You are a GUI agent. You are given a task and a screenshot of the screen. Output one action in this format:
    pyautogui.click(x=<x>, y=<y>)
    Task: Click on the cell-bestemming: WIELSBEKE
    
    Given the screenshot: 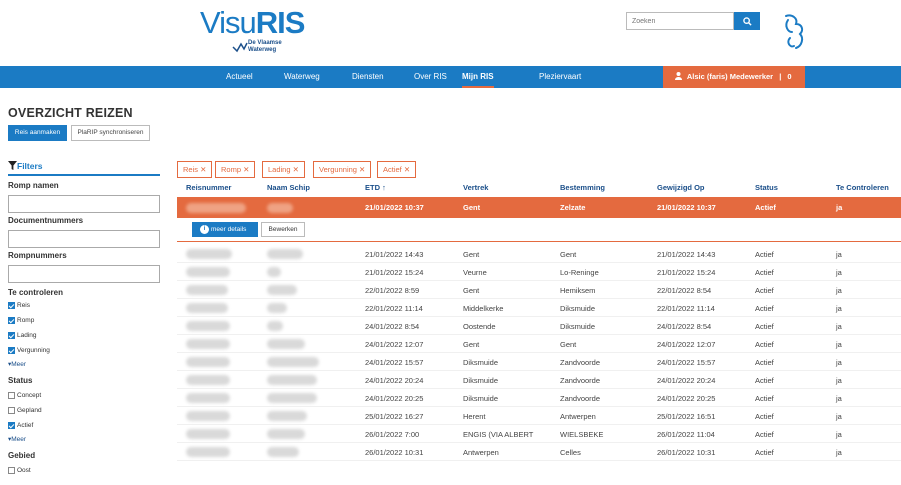 What is the action you would take?
    pyautogui.click(x=582, y=434)
    